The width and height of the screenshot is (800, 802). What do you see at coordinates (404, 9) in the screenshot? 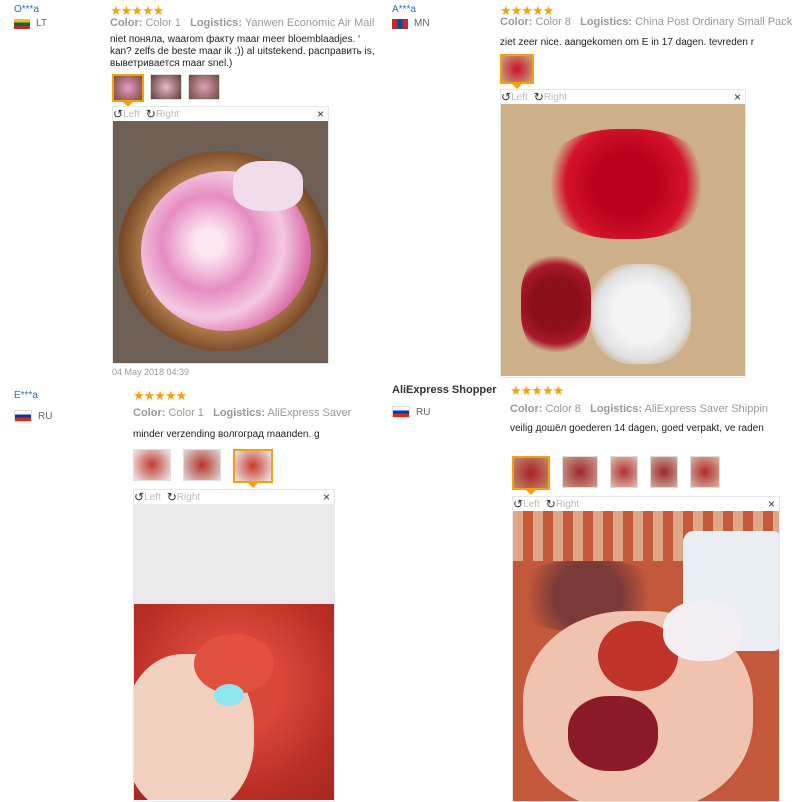
I see `reviewer-name: A***a` at bounding box center [404, 9].